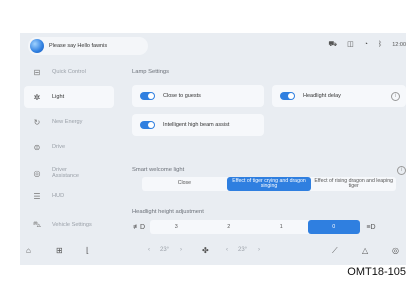 The width and height of the screenshot is (406, 283). I want to click on sidebar-item-label: Drive, so click(59, 146).